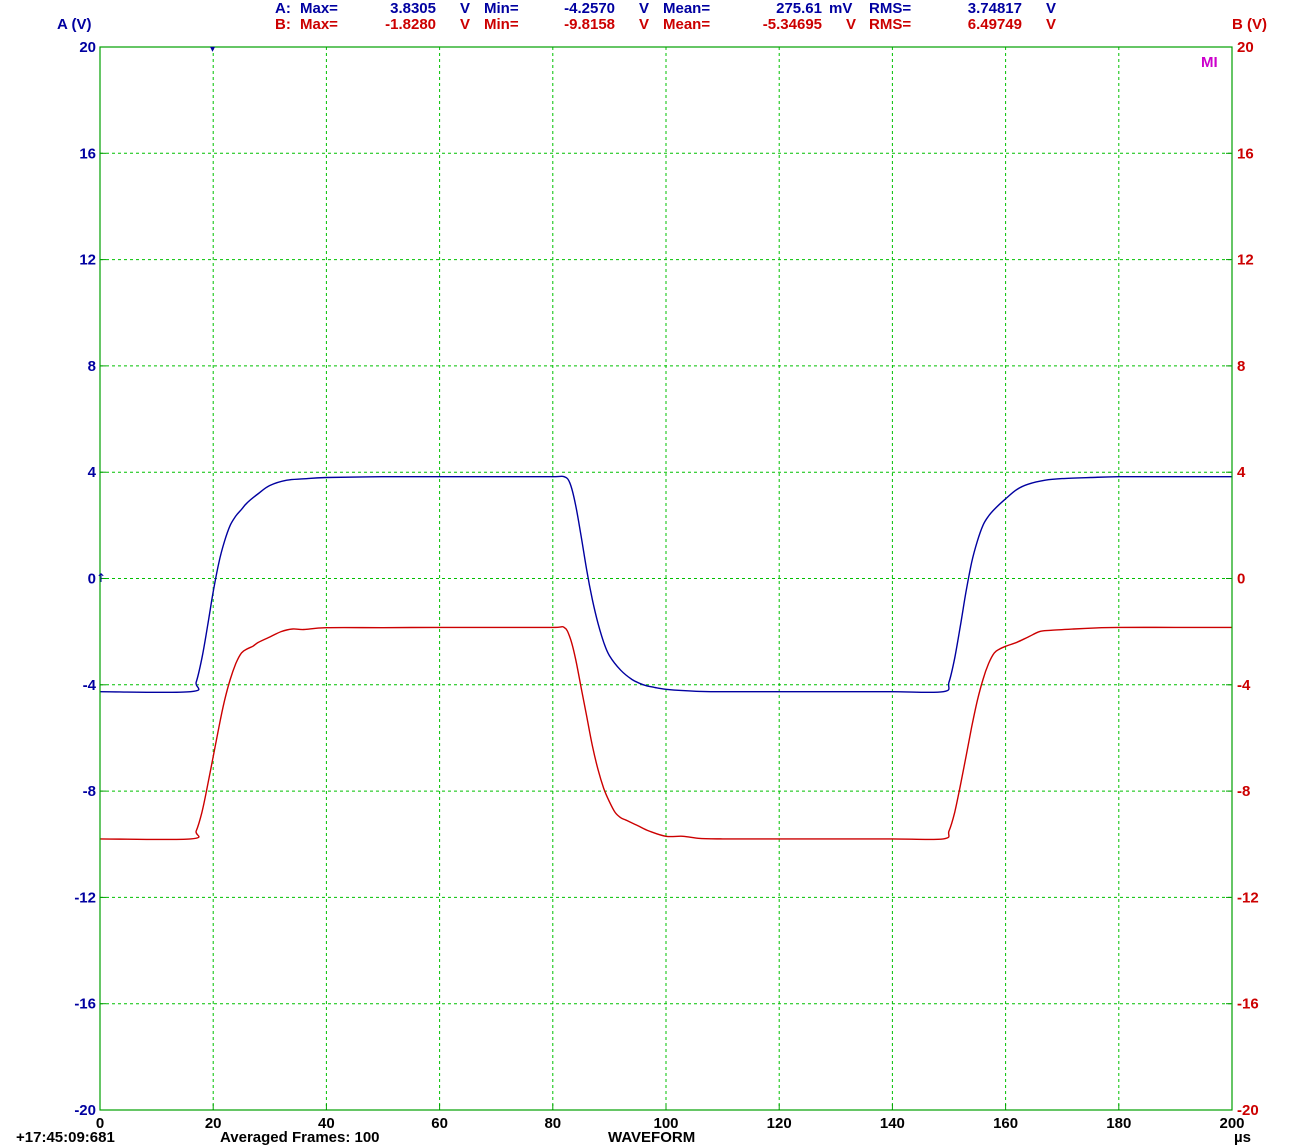 The width and height of the screenshot is (1316, 1148). What do you see at coordinates (85, 897) in the screenshot?
I see `y-tick-label-left: -12` at bounding box center [85, 897].